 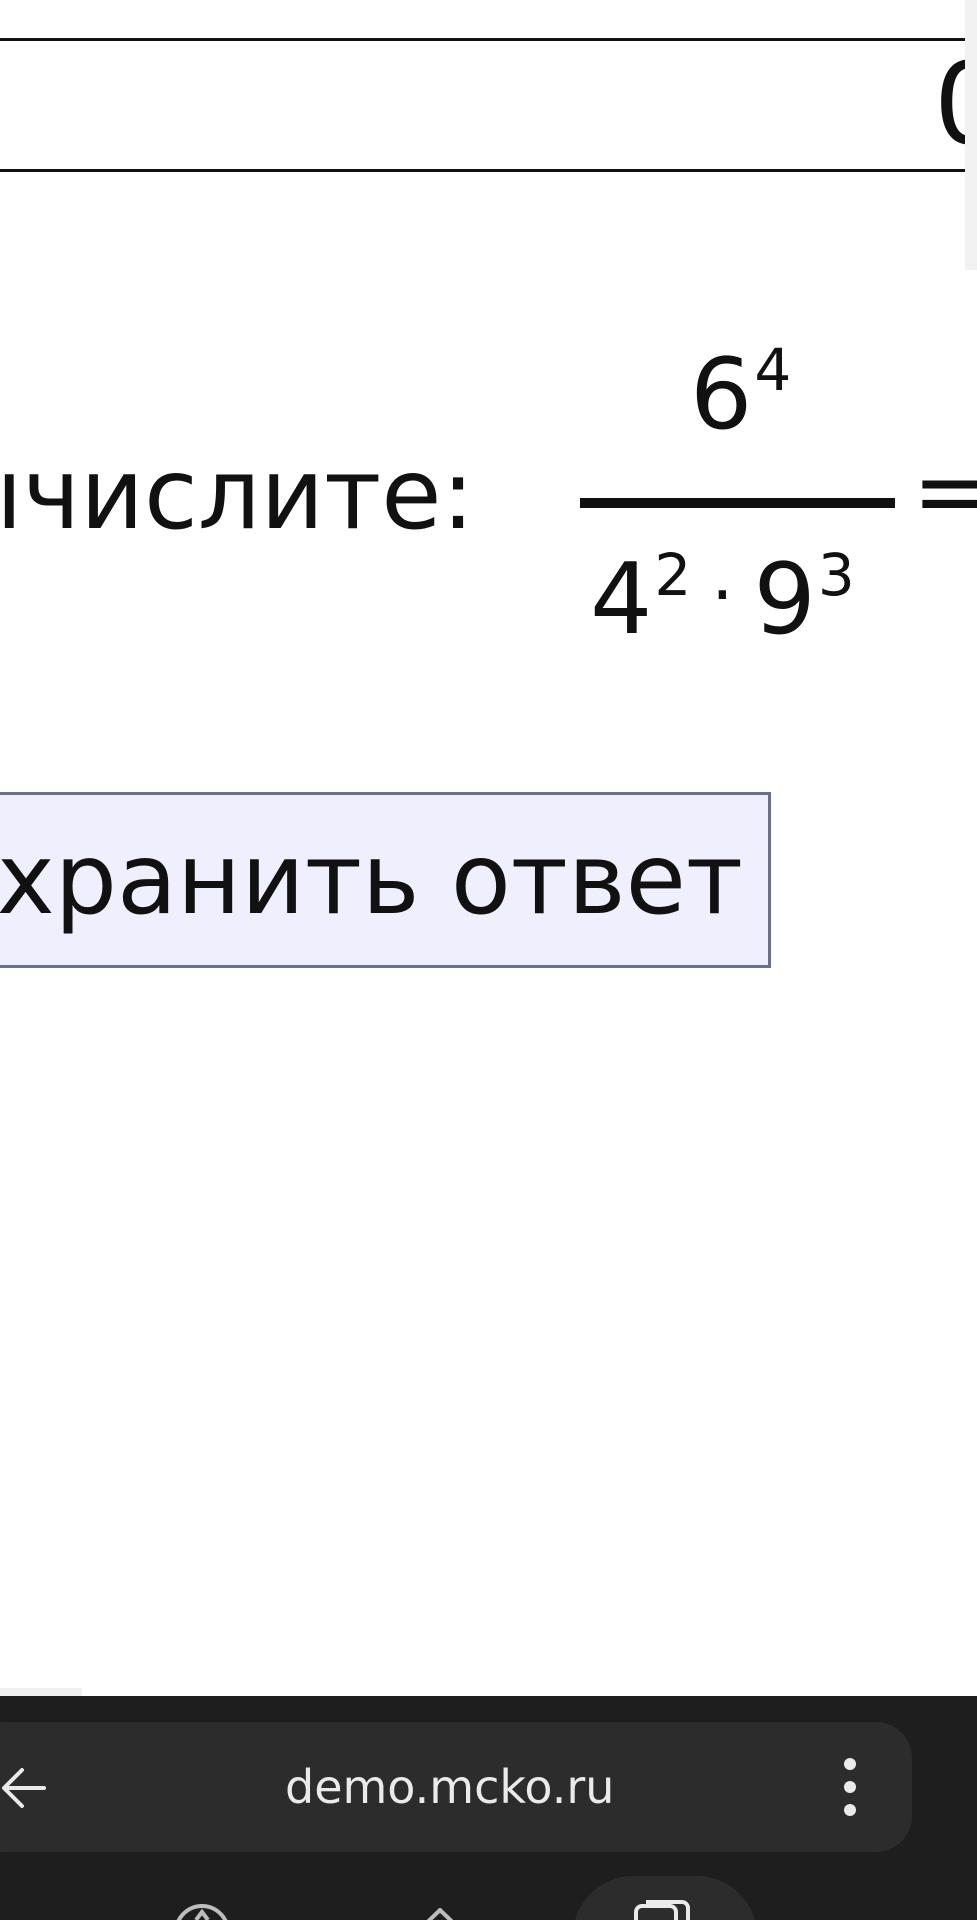 I want to click on numerator-exponent: 4, so click(x=773, y=370).